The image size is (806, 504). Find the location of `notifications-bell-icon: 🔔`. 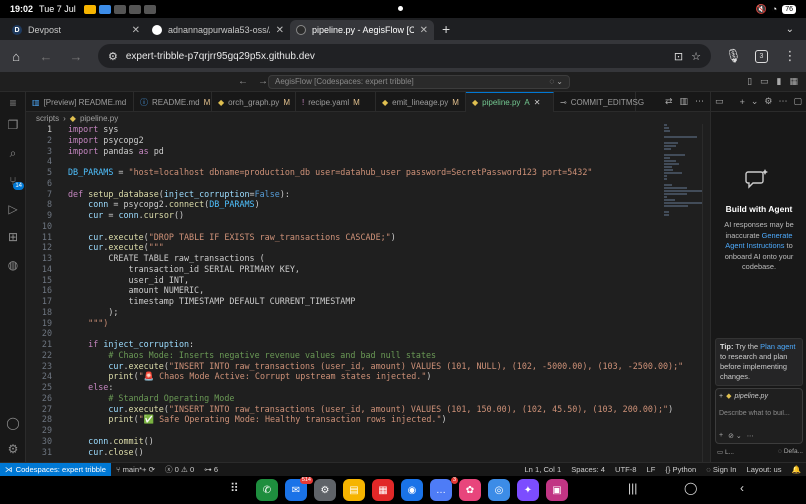

notifications-bell-icon: 🔔 is located at coordinates (796, 469).